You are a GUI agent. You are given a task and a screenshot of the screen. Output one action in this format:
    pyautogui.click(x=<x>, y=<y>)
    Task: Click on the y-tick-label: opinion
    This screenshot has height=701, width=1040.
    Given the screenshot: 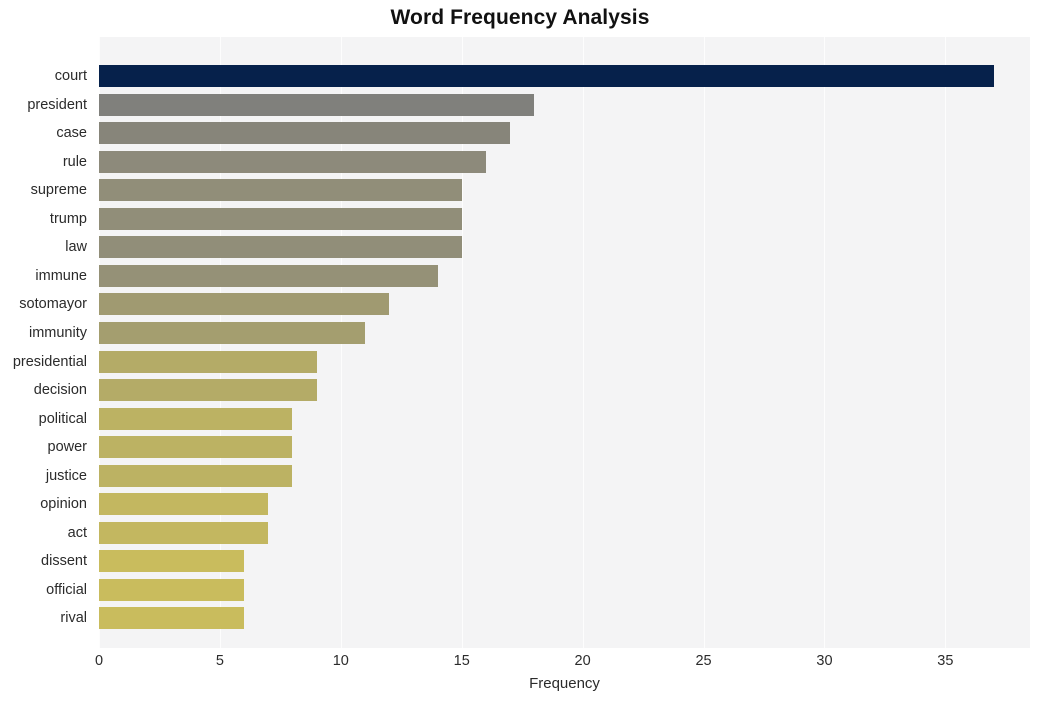 What is the action you would take?
    pyautogui.click(x=63, y=504)
    